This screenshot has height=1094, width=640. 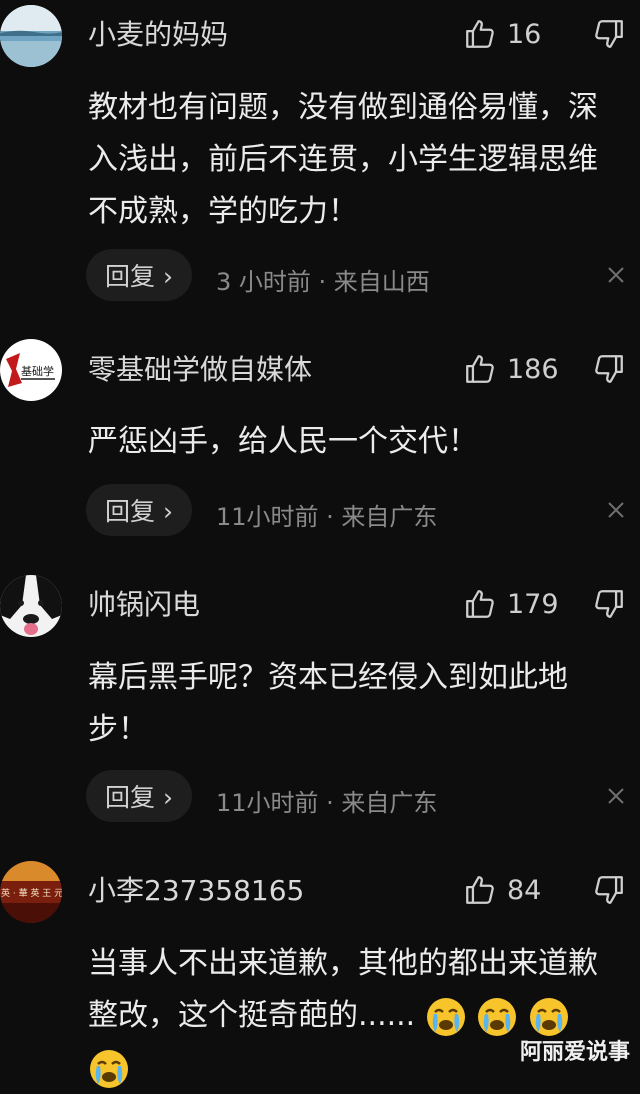 I want to click on like-count: 179, so click(x=533, y=604).